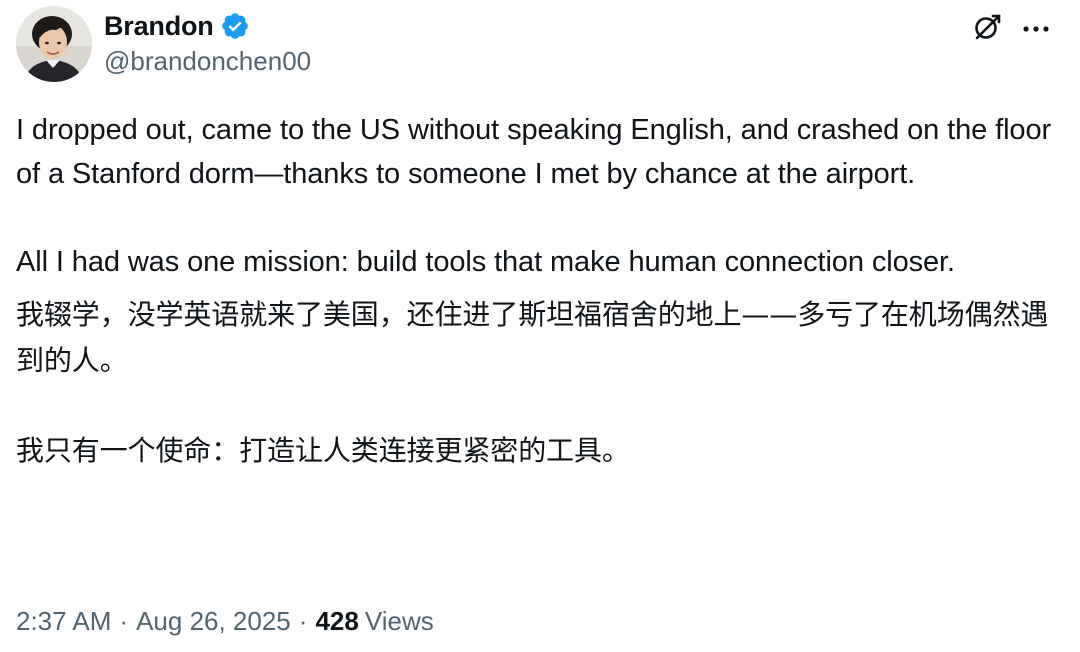  What do you see at coordinates (207, 61) in the screenshot?
I see `author-handle: @brandonchen00` at bounding box center [207, 61].